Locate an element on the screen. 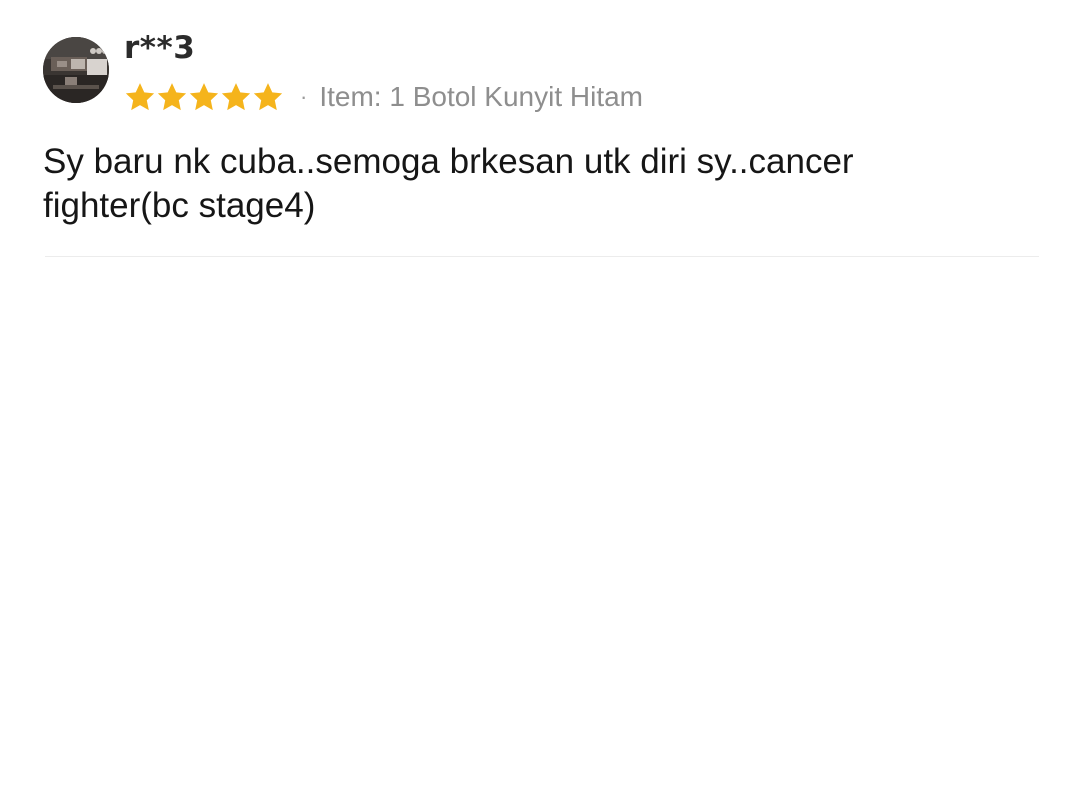 The image size is (1084, 810). item-variant-label: Item: 1 Botol Kunyit Hitam is located at coordinates (481, 96).